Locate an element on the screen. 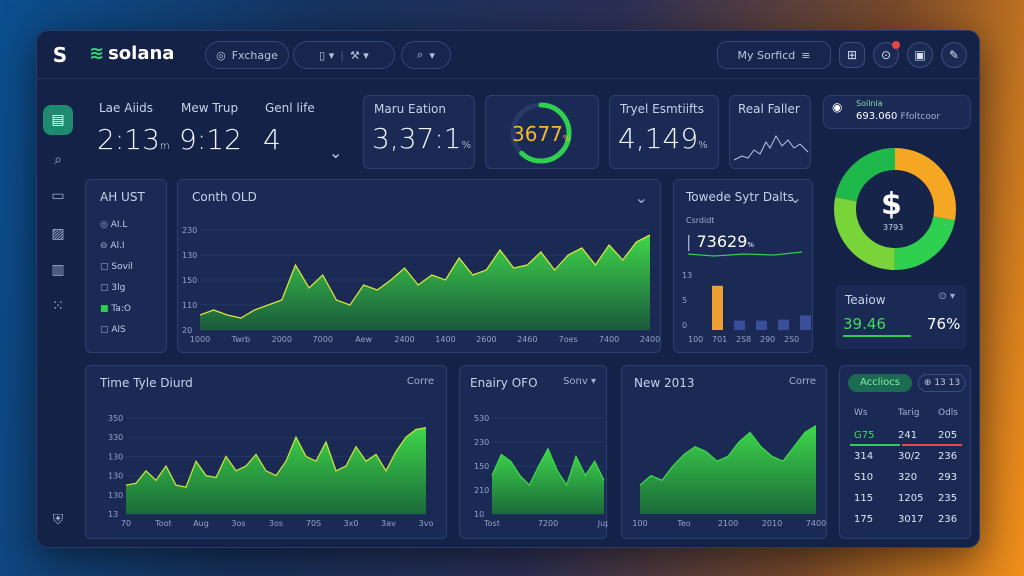  edit-icon: ✎ is located at coordinates (954, 55).